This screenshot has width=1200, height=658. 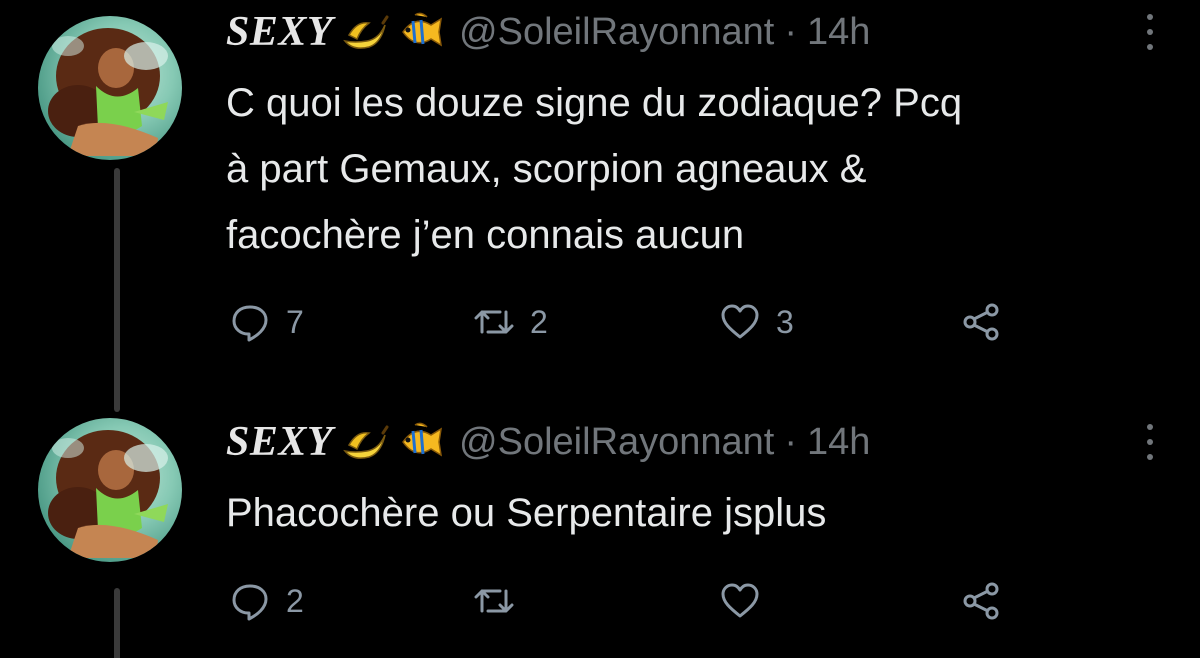 What do you see at coordinates (546, 169) in the screenshot?
I see `tweet-text-line: à part Gemaux, scorpion agneaux &` at bounding box center [546, 169].